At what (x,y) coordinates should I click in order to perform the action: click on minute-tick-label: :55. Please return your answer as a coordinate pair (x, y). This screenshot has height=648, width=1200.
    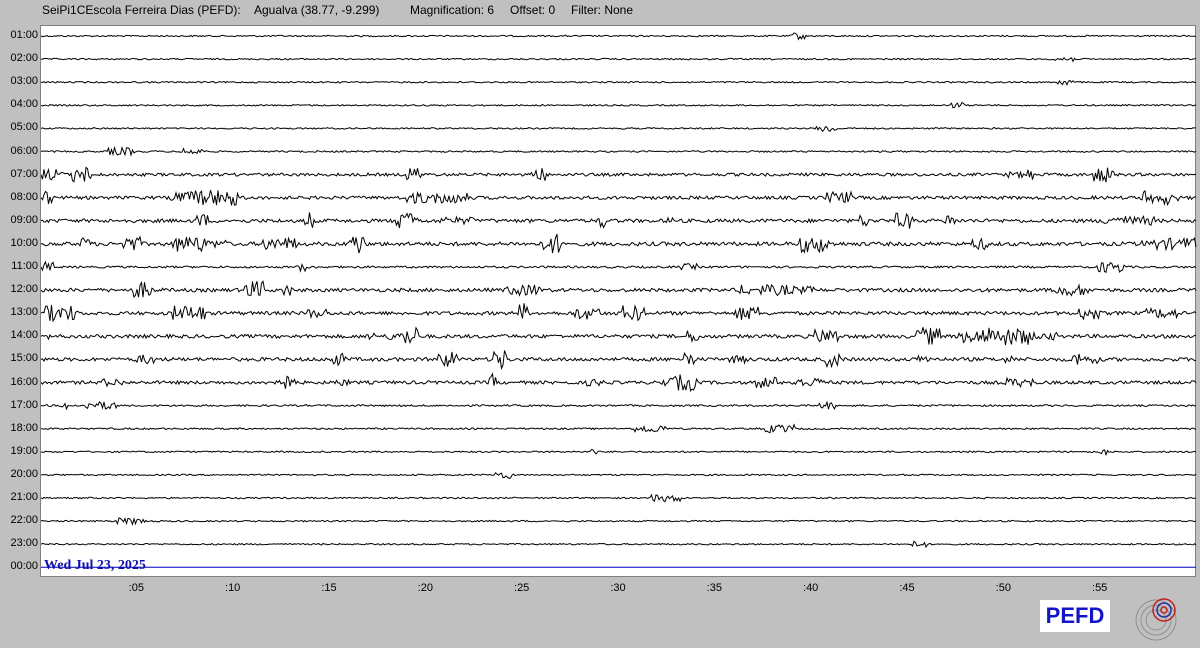
    Looking at the image, I should click on (1100, 588).